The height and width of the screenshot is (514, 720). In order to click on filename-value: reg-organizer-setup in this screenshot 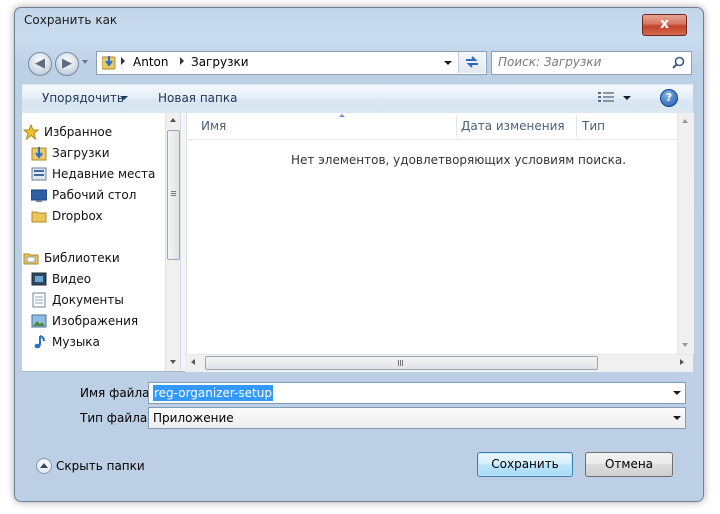, I will do `click(213, 393)`.